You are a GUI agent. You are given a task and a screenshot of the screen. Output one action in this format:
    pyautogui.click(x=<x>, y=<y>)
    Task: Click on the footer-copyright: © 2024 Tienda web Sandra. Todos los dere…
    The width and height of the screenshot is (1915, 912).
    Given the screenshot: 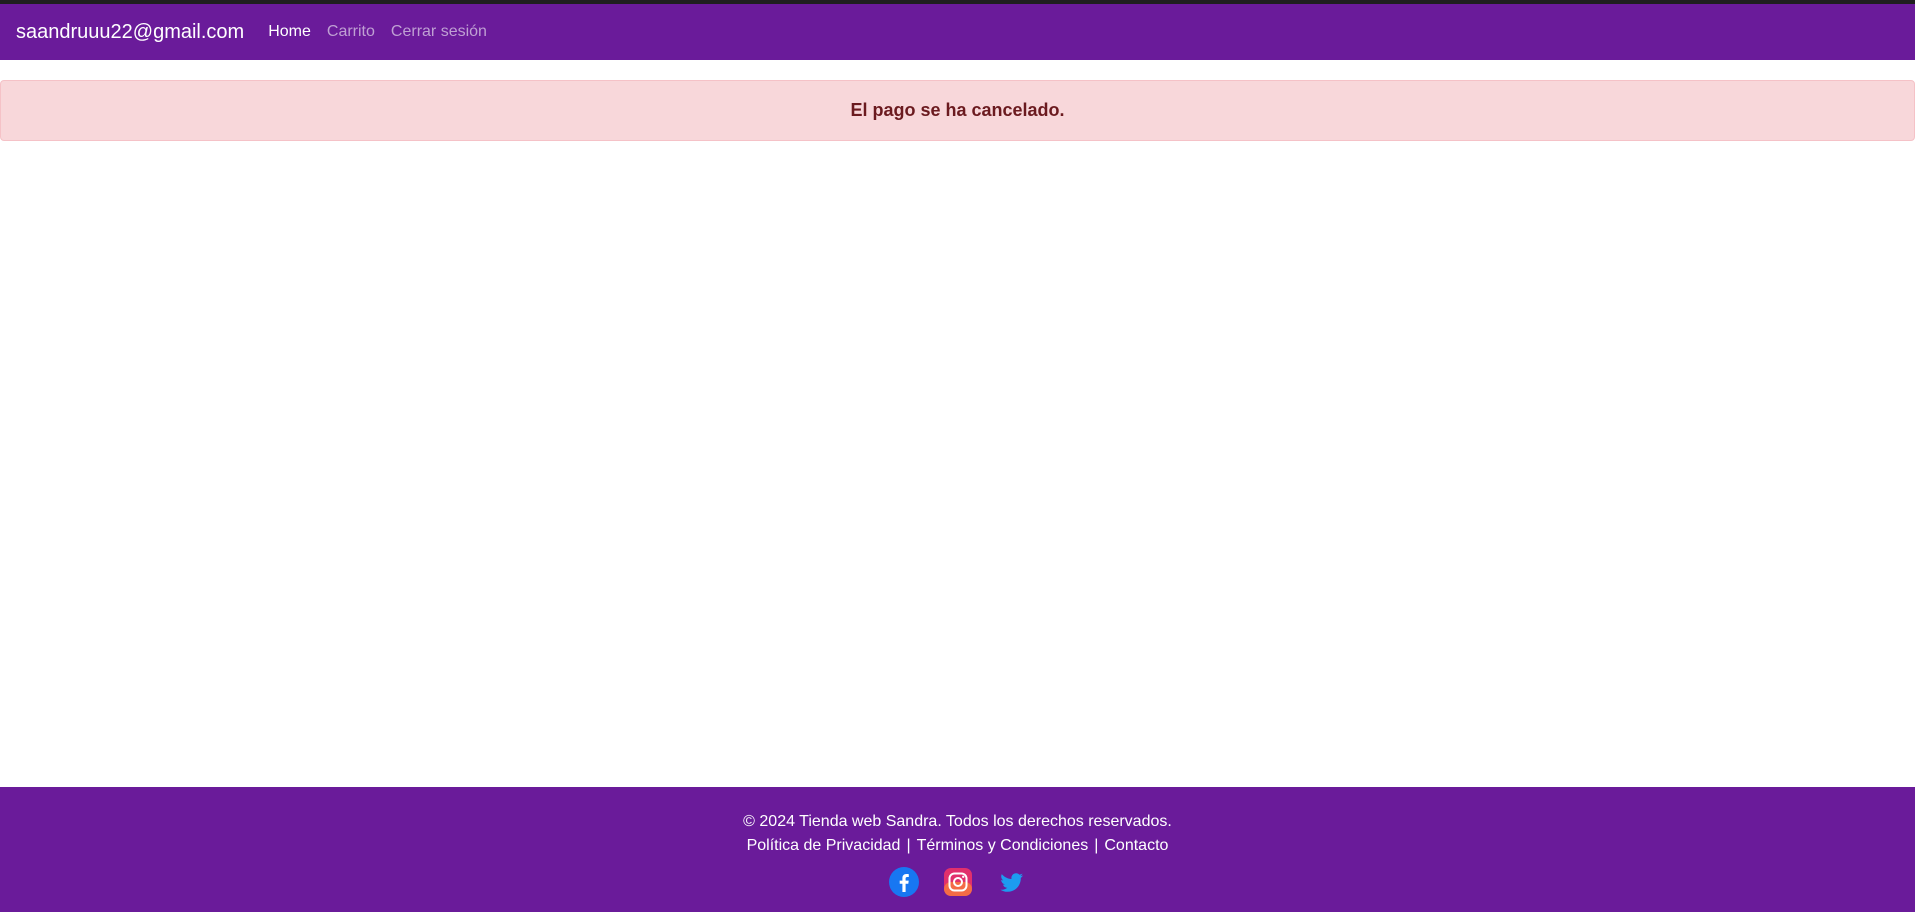 What is the action you would take?
    pyautogui.click(x=957, y=821)
    